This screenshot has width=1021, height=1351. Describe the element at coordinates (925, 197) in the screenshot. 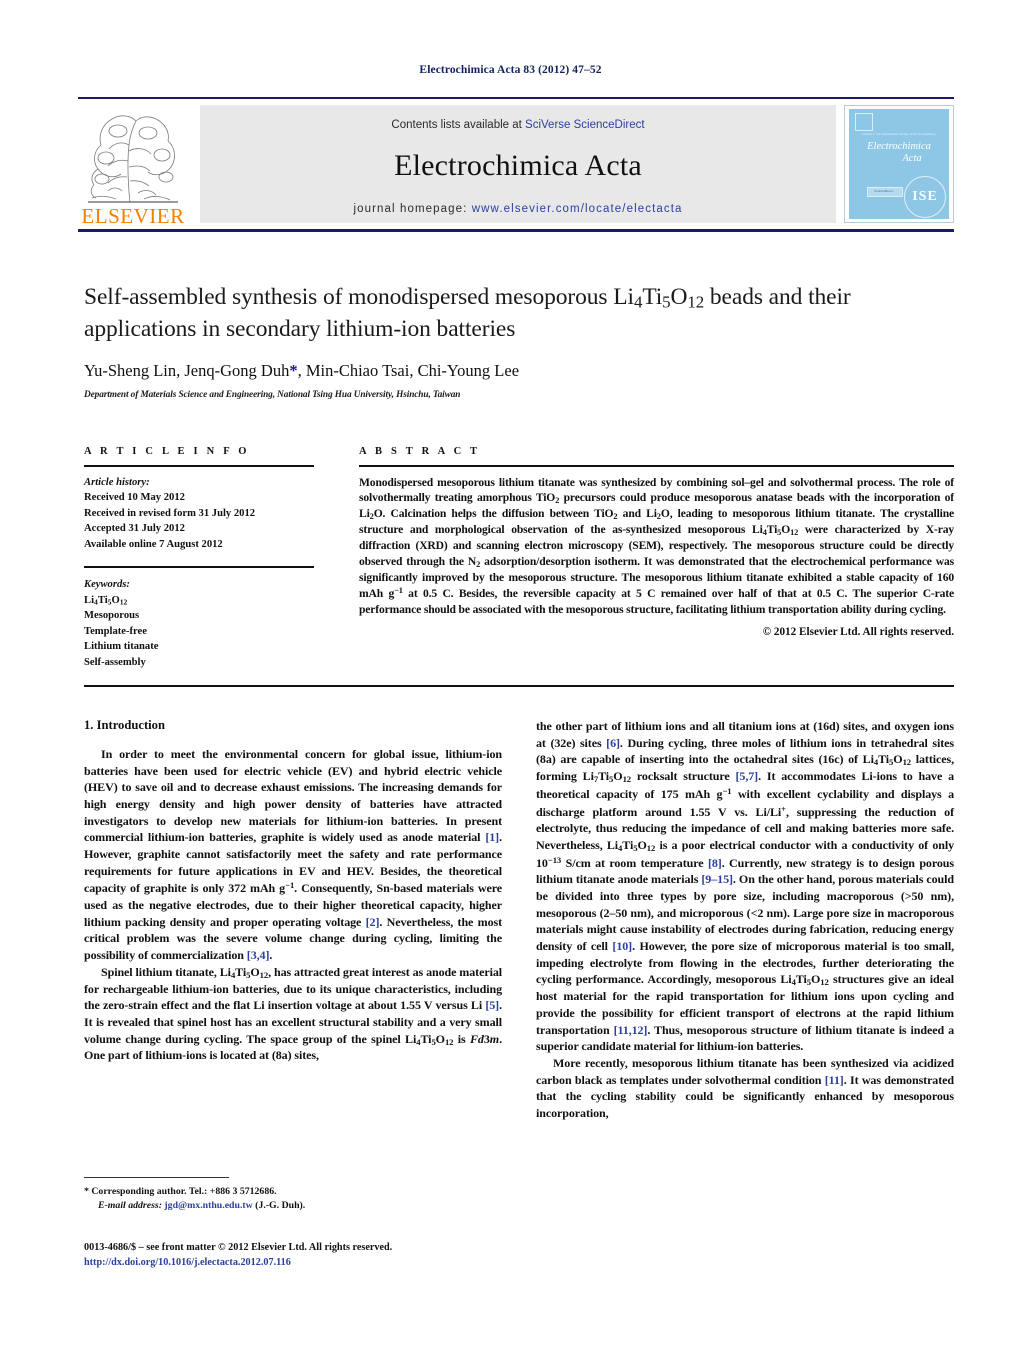

I see `ise-society-logo: ISE` at that location.